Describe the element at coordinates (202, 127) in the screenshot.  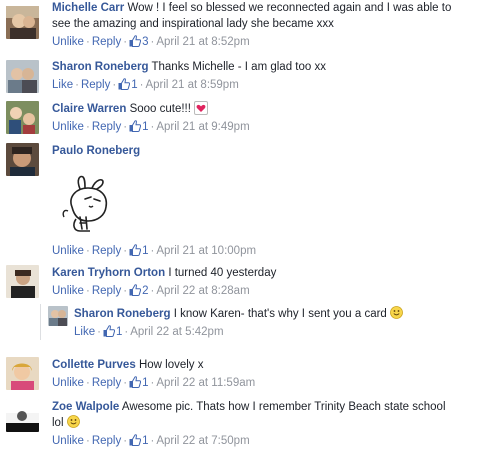
I see `timestamp: April 21 at 9:49pm` at that location.